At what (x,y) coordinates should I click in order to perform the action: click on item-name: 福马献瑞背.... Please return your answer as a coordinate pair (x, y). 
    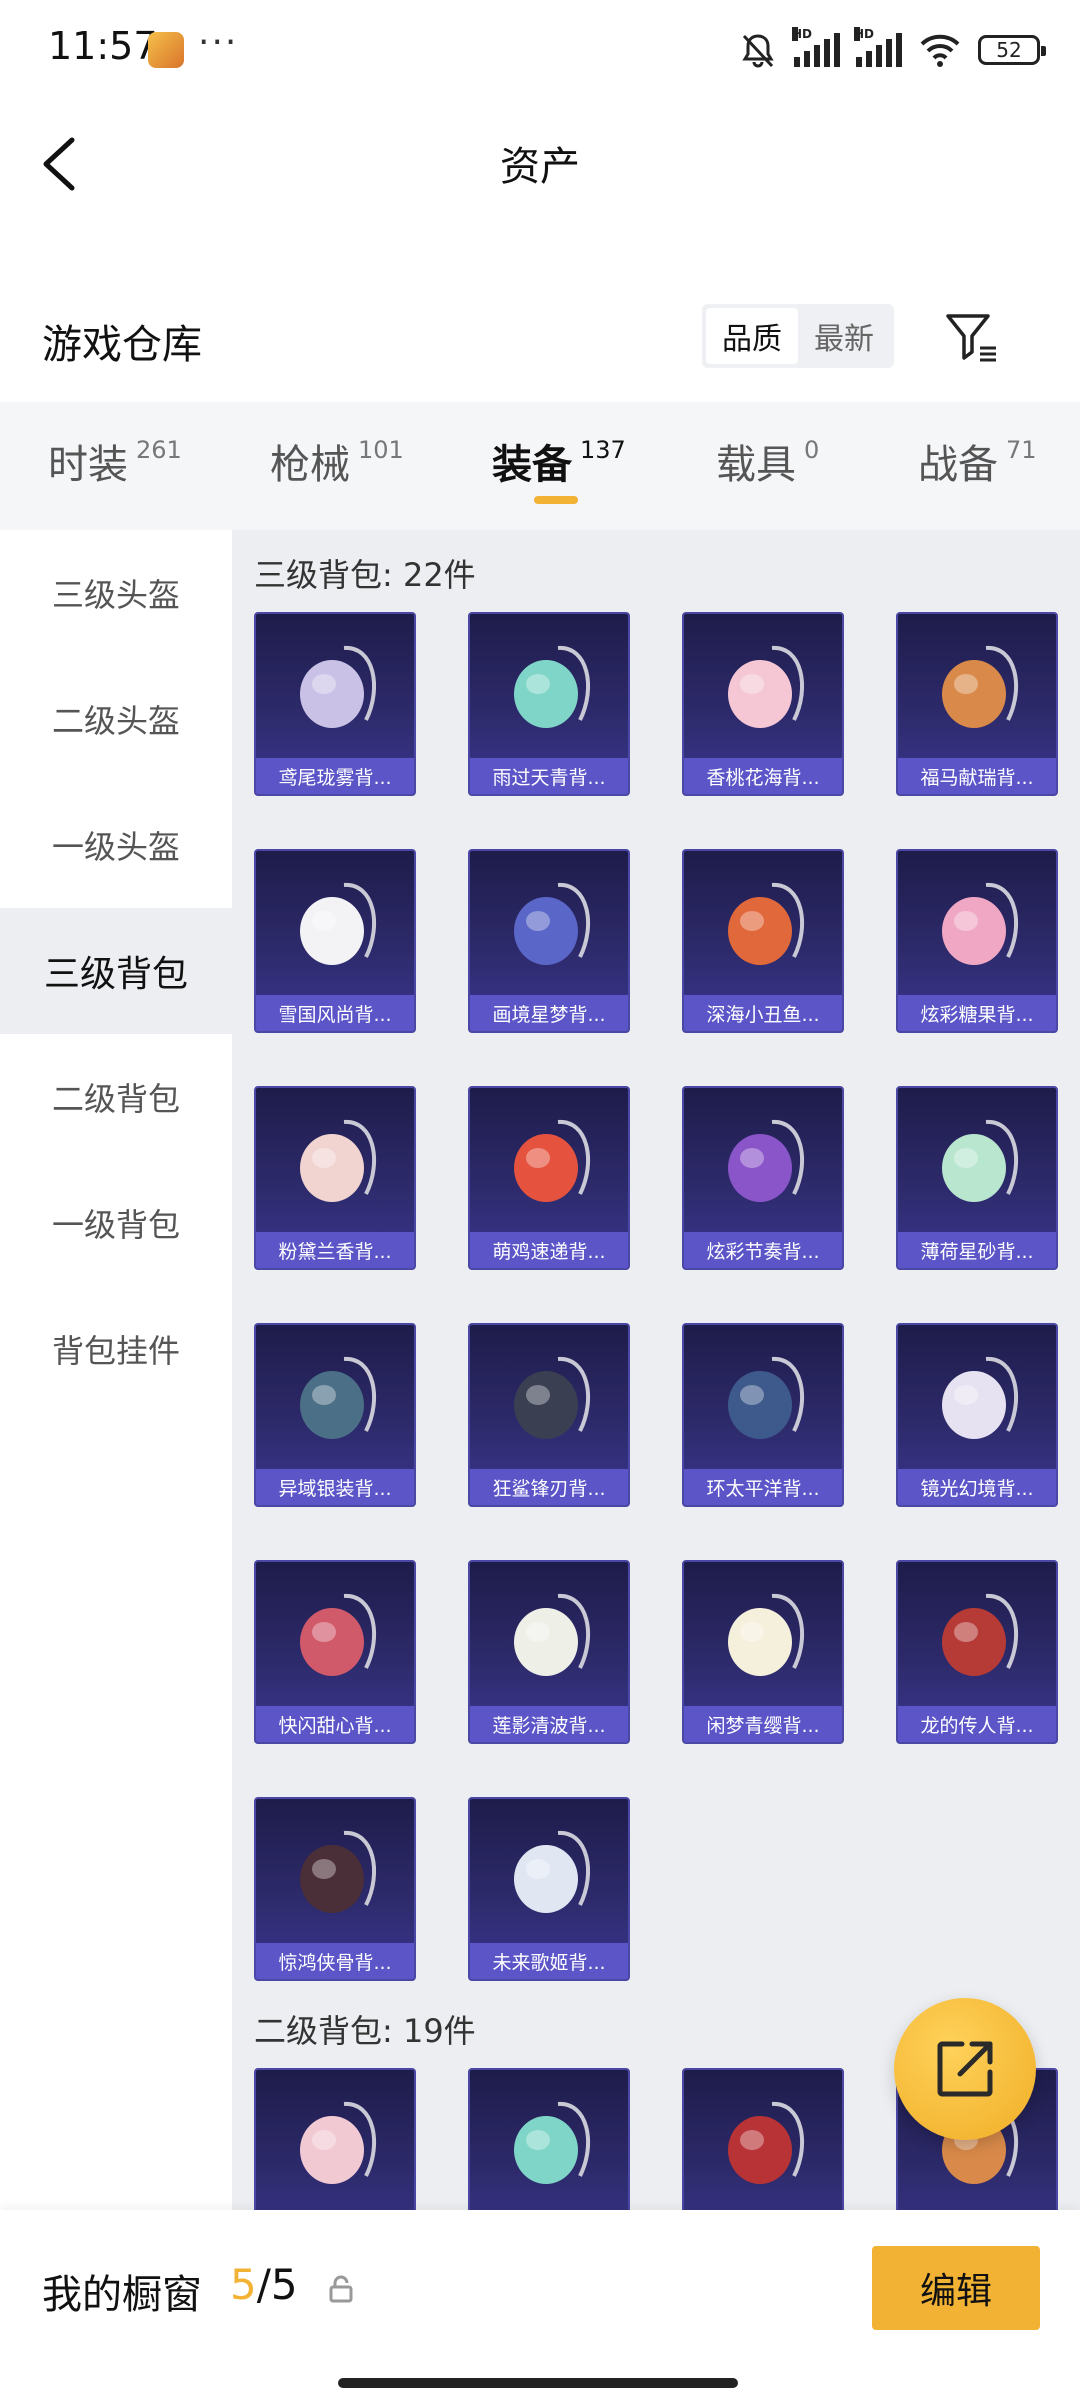
    Looking at the image, I should click on (977, 778).